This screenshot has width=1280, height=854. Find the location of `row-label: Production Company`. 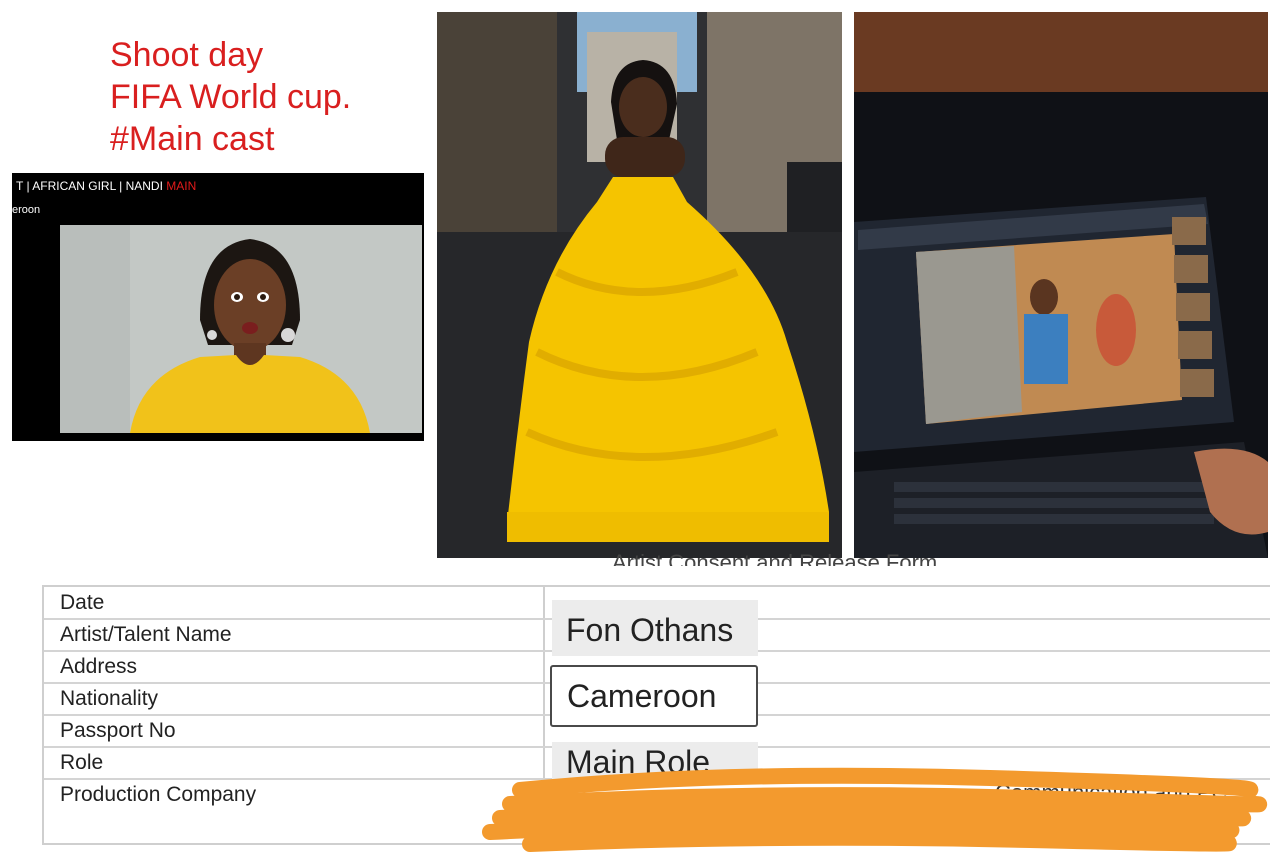

row-label: Production Company is located at coordinates (158, 794).